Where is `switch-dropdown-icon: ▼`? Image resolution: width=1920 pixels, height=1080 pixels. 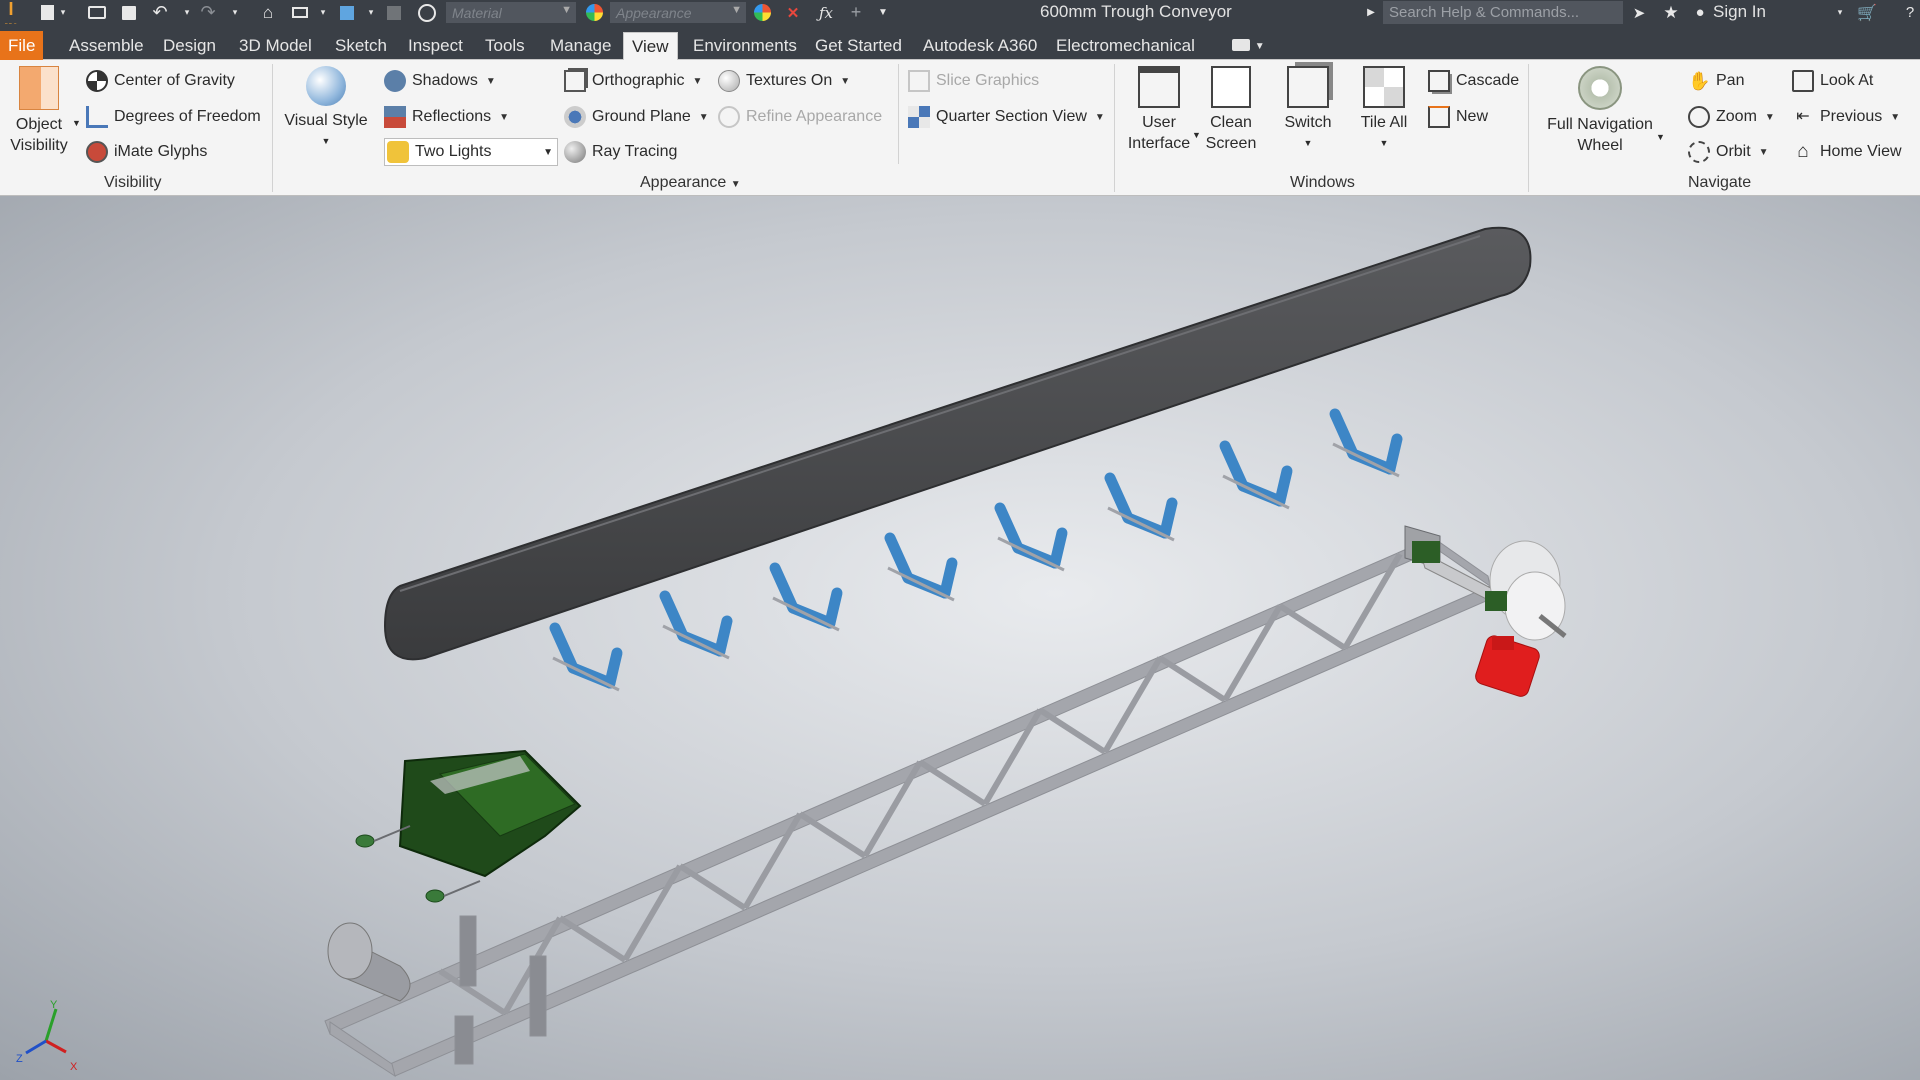
switch-dropdown-icon: ▼ is located at coordinates (1308, 143).